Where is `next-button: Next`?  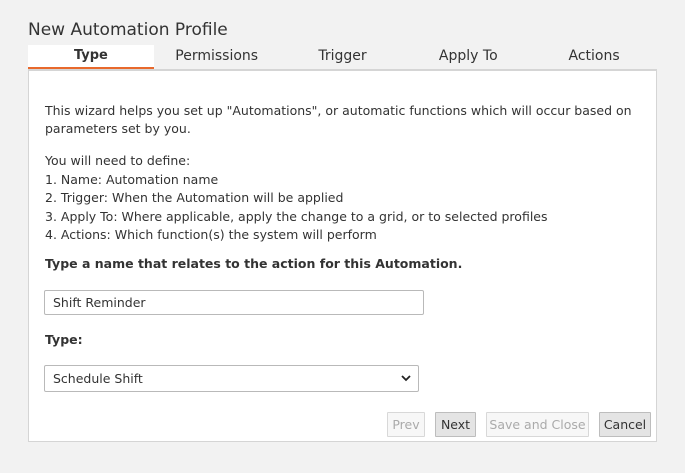
next-button: Next is located at coordinates (455, 424).